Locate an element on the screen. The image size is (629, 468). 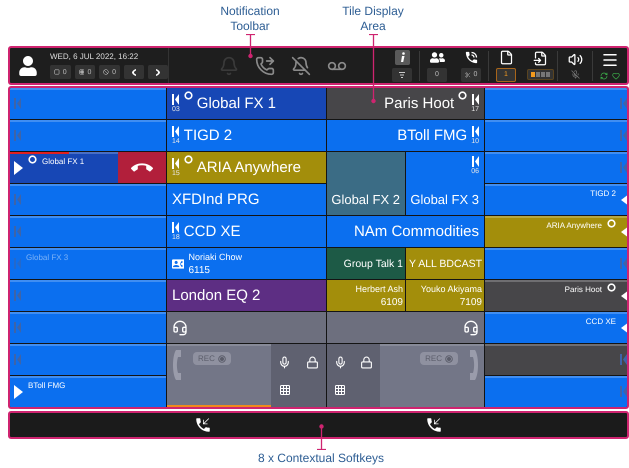
line-label: CCD XE is located at coordinates (212, 231).